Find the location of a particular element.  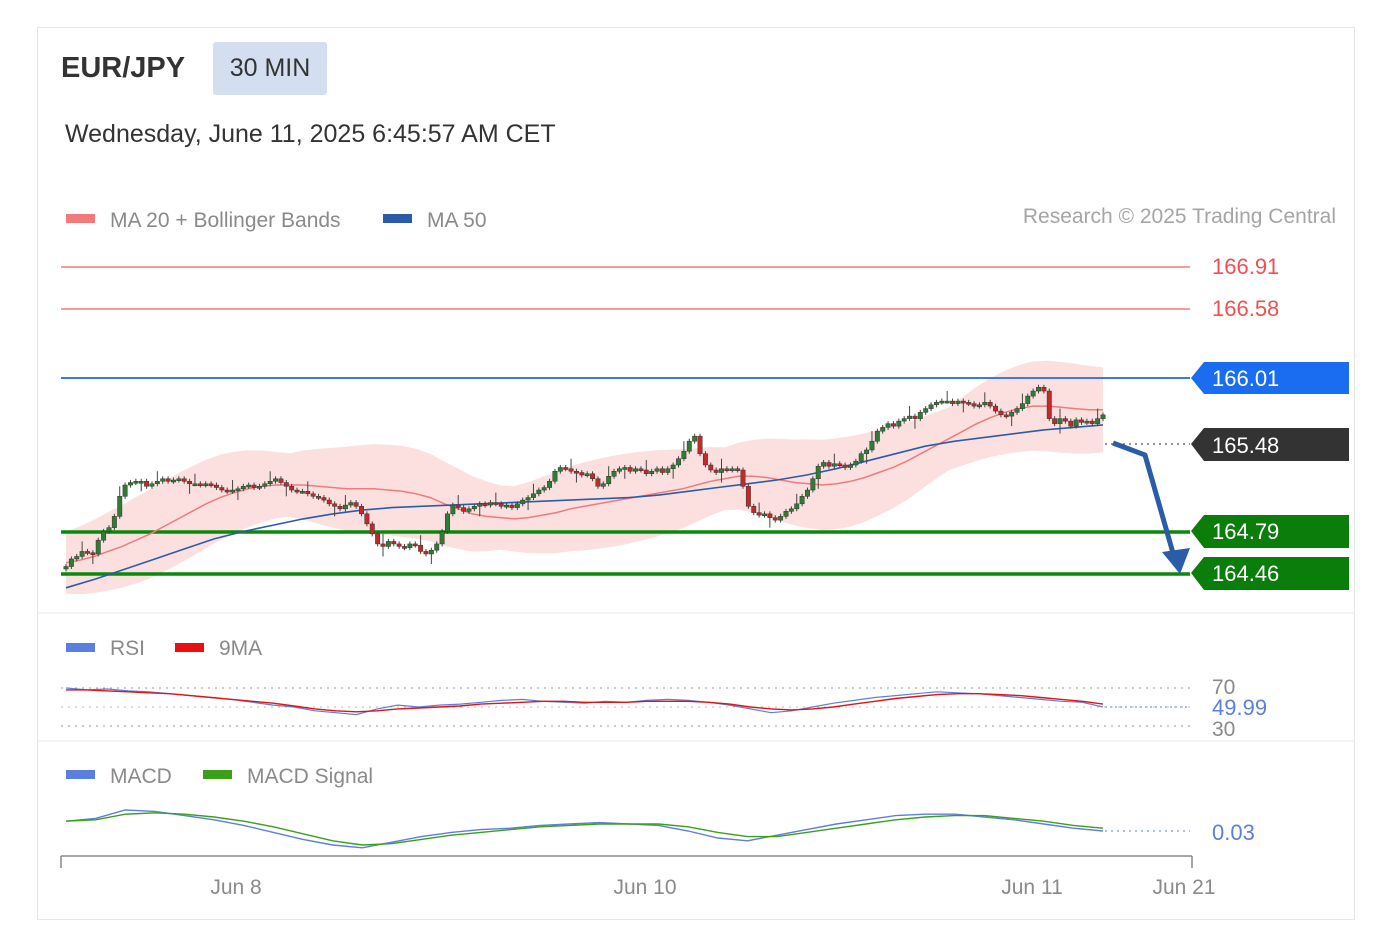

rsi-current-value: 49.99 is located at coordinates (1239, 707).